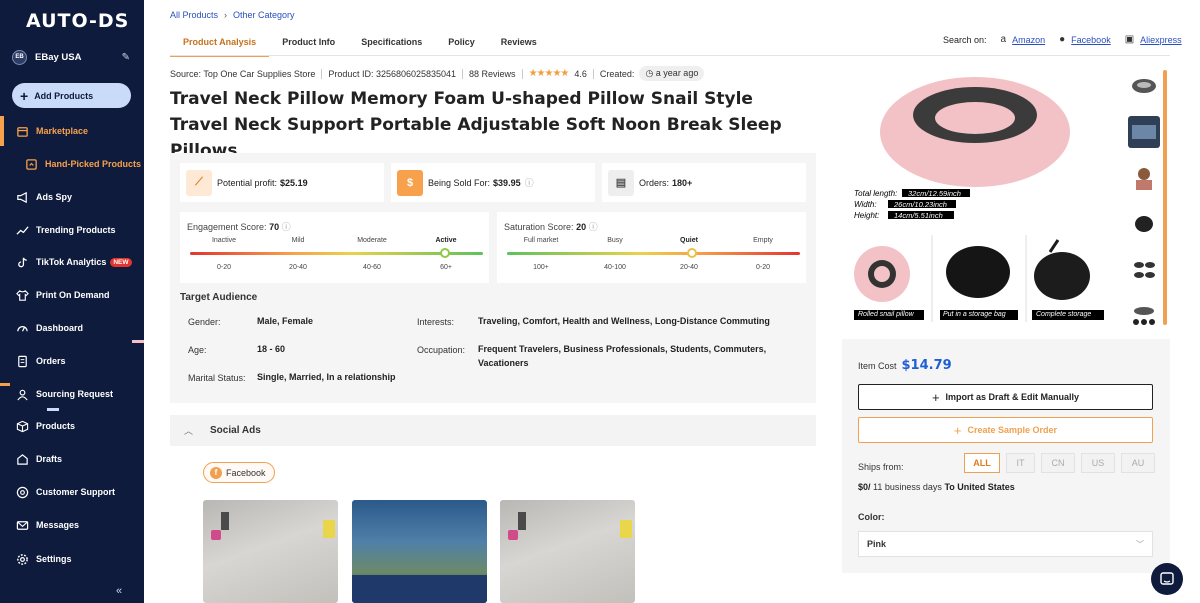 The image size is (1200, 603). I want to click on item-cost: Item Cost $14.79, so click(905, 365).